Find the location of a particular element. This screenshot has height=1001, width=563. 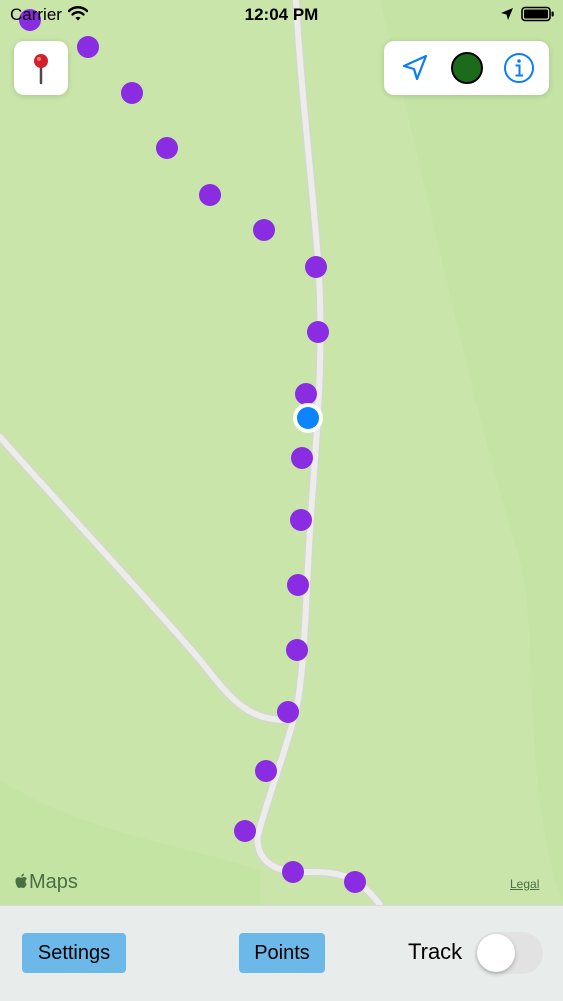

points-button: Points is located at coordinates (282, 953).